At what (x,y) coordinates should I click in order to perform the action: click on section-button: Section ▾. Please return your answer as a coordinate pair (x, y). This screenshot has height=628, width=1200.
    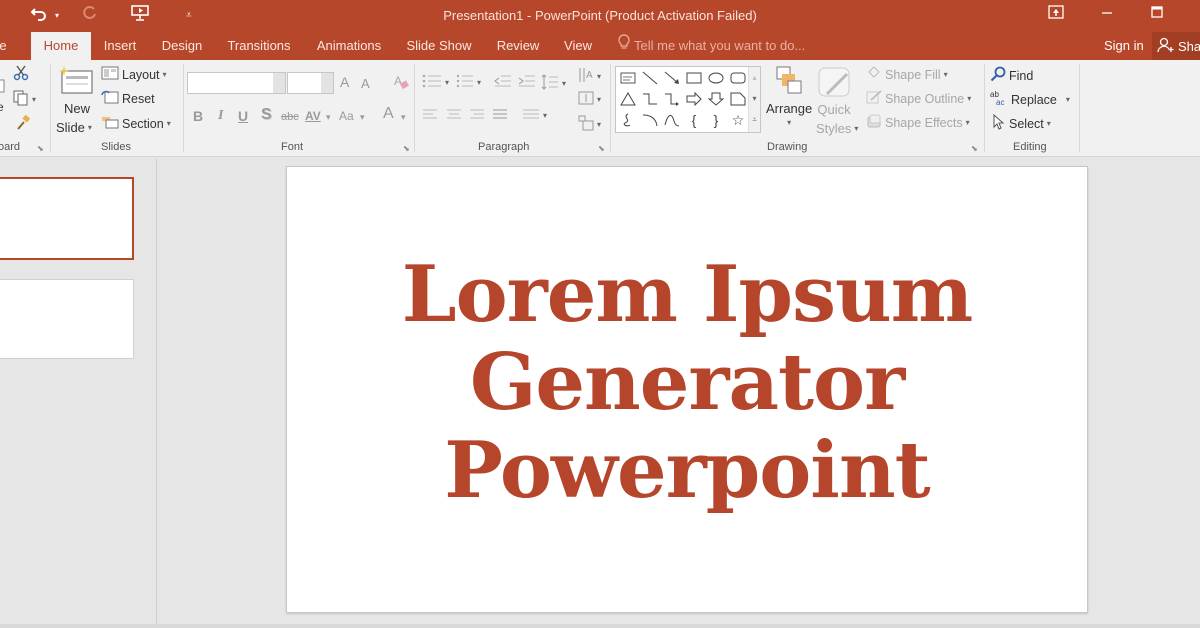
    Looking at the image, I should click on (136, 123).